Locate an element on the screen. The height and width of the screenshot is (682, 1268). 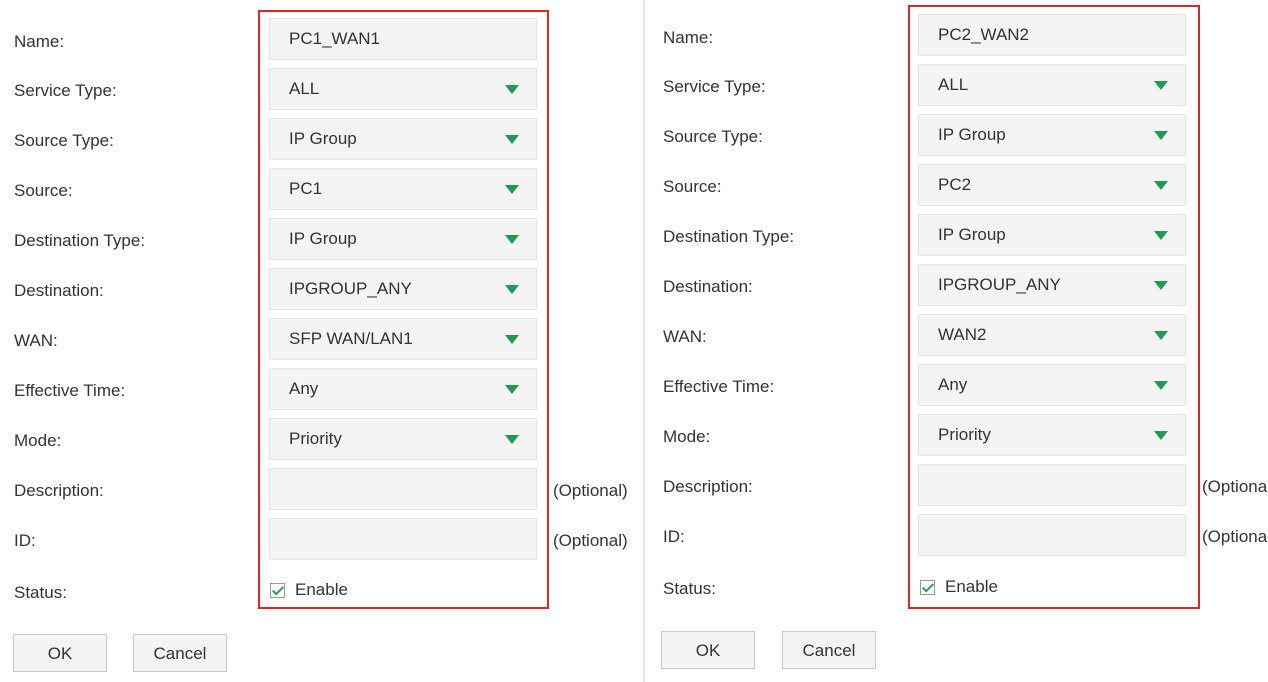
source-value: PC1 is located at coordinates (306, 188).